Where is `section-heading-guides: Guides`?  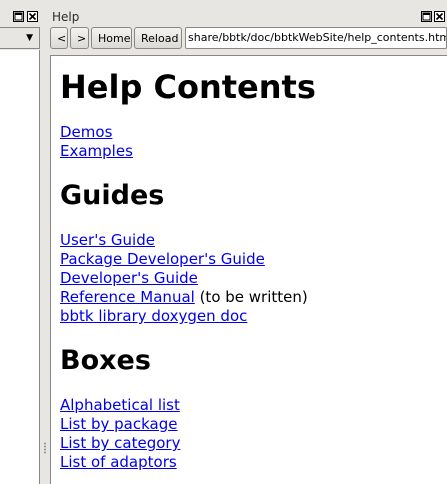
section-heading-guides: Guides is located at coordinates (112, 195).